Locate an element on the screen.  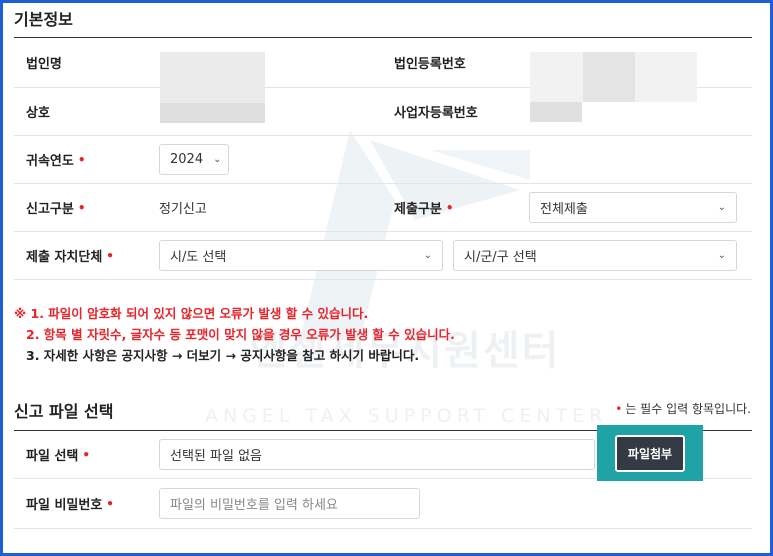
year-label-cell: 귀속연도 • is located at coordinates (80, 159).